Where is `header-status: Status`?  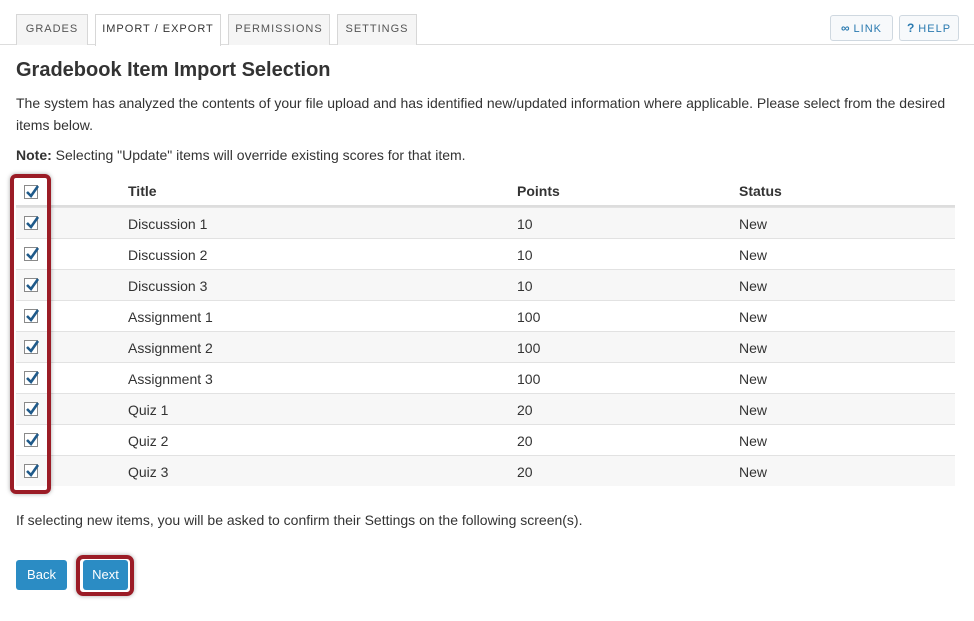
header-status: Status is located at coordinates (760, 191).